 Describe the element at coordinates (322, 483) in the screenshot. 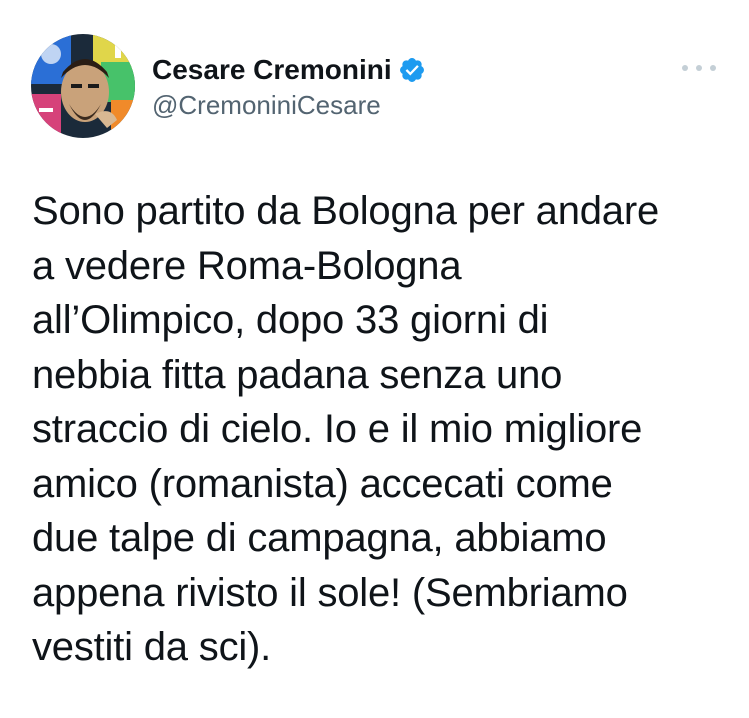

I see `tweet-text-line: amico (romanista) accecati come` at that location.